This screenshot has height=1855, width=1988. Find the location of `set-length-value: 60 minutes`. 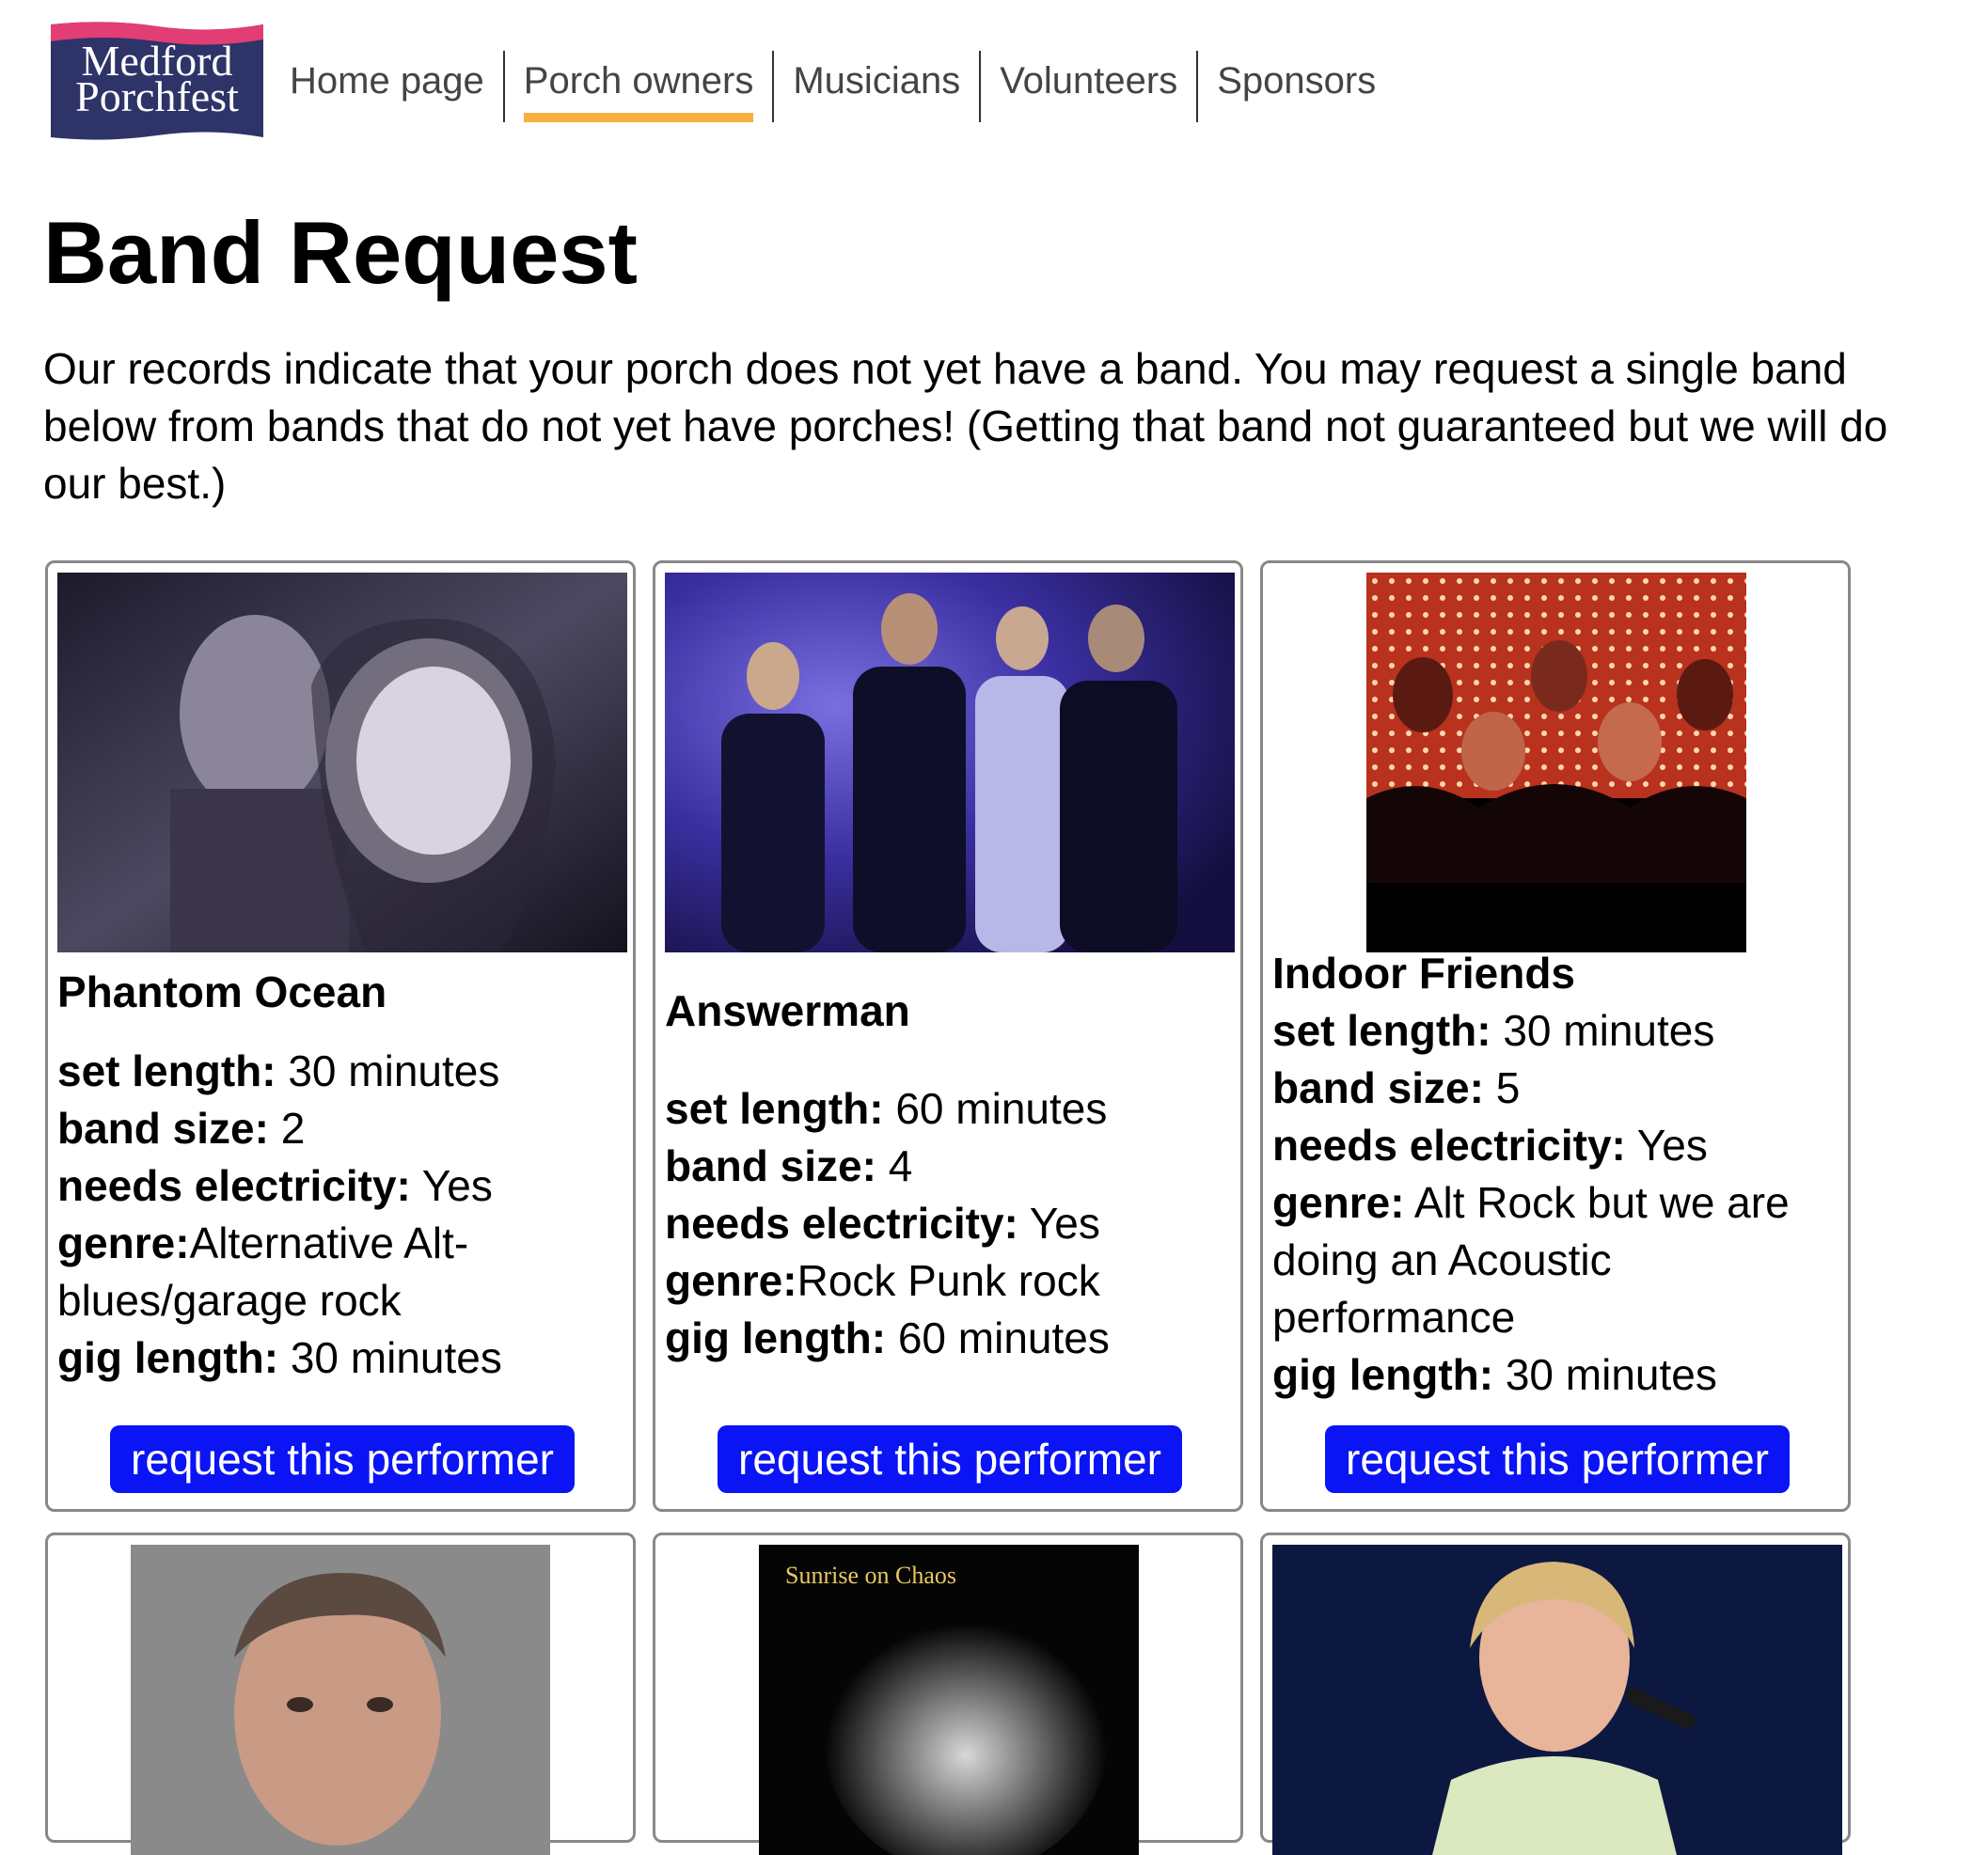

set-length-value: 60 minutes is located at coordinates (1001, 1108).